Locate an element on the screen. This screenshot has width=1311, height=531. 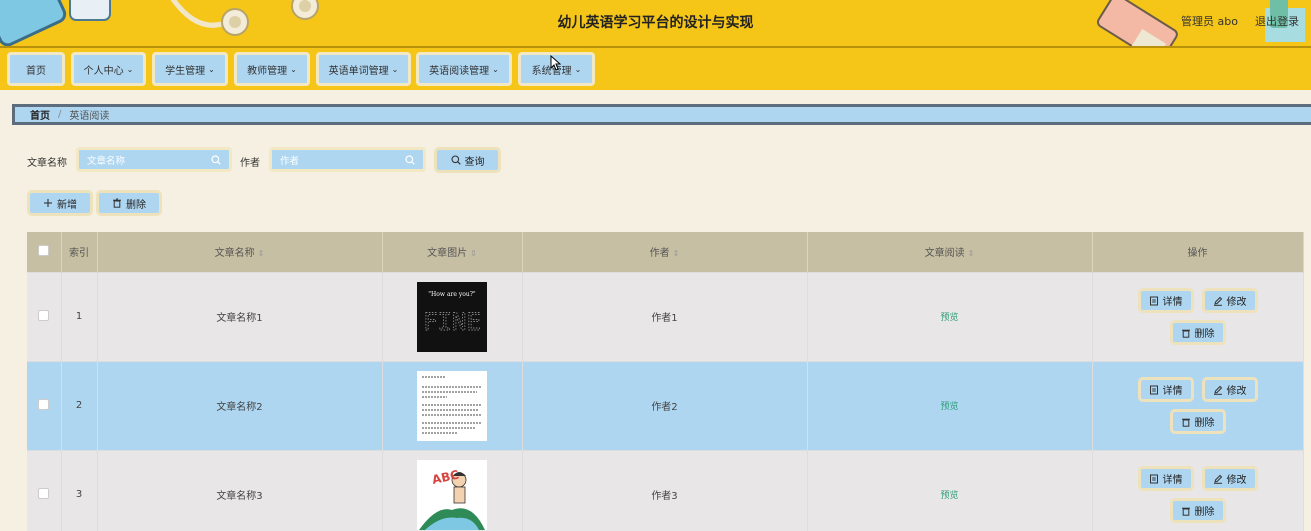
col-author: 作者 is located at coordinates (659, 254).